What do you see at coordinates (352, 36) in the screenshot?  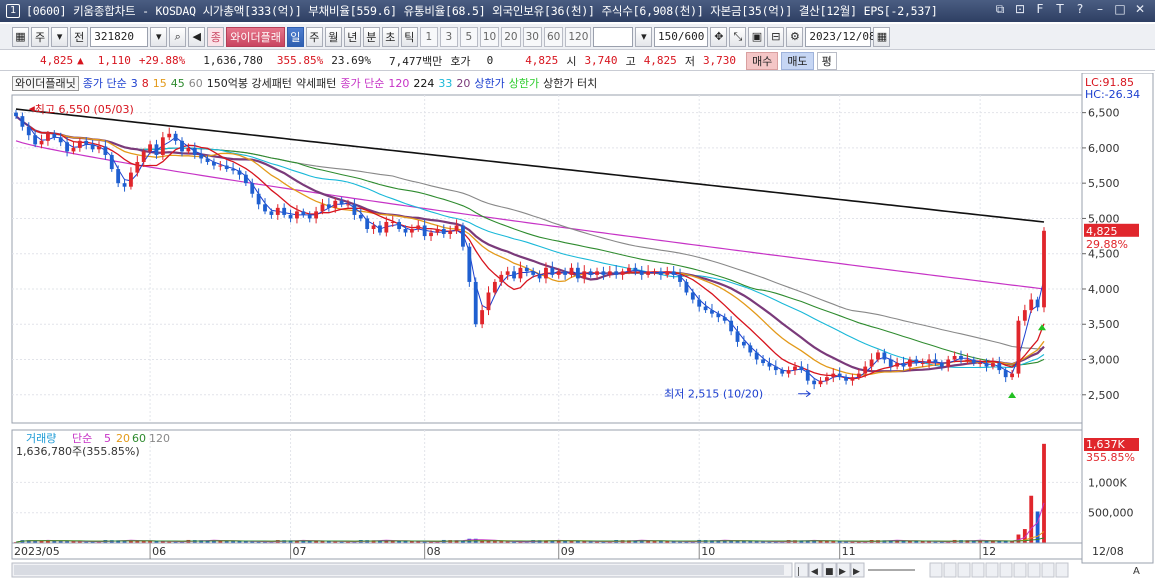 I see `period-year: 년` at bounding box center [352, 36].